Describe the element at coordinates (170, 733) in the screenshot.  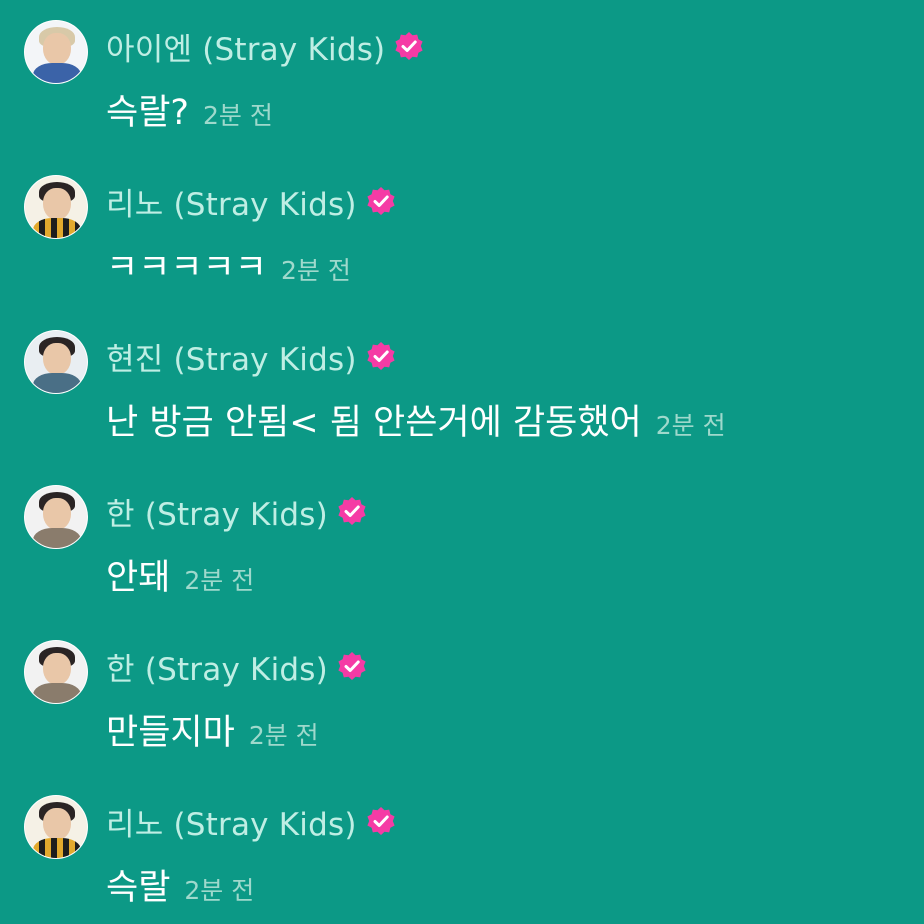
I see `message-text: 만들지마` at that location.